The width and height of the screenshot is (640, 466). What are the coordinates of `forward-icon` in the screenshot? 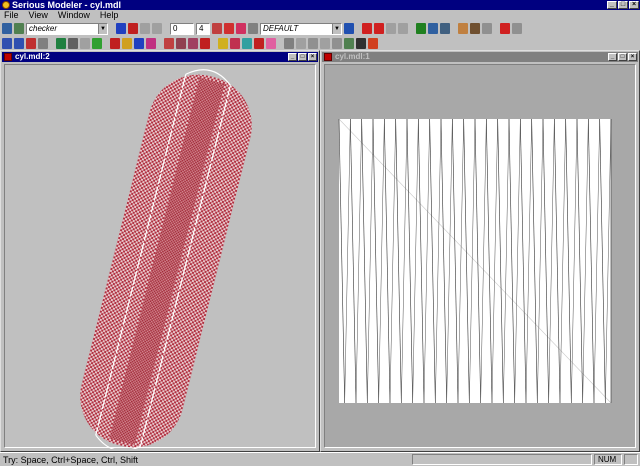 It's located at (301, 43).